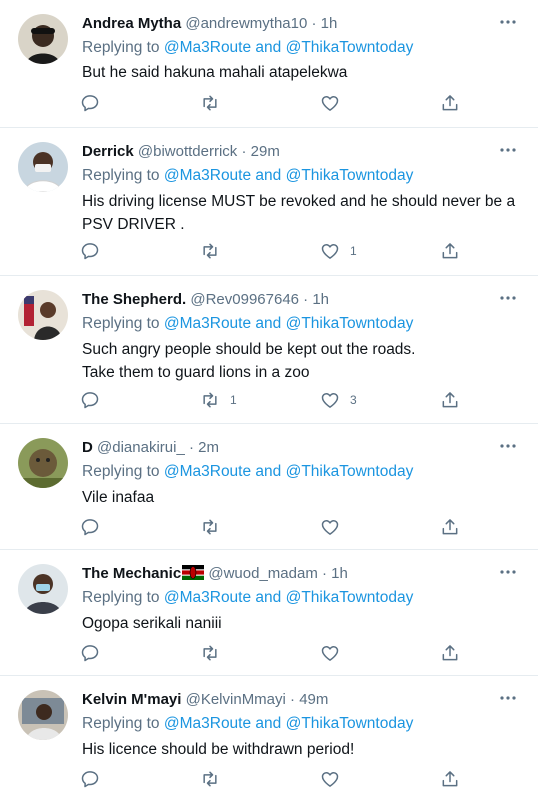 Image resolution: width=538 pixels, height=796 pixels. I want to click on display-name: The Mechanic, so click(131, 573).